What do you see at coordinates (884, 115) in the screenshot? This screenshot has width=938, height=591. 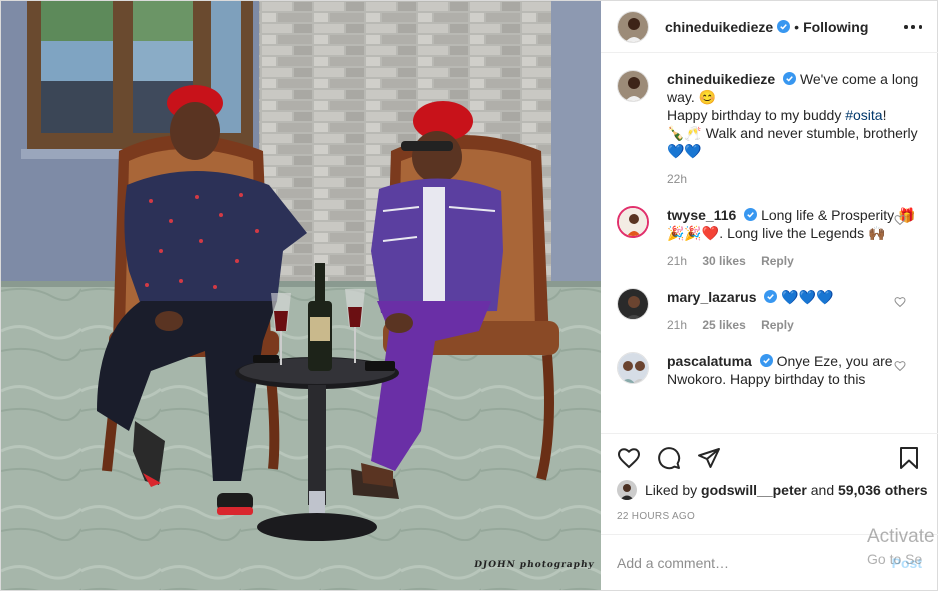 I see `caption-text-line2-suffix: !` at bounding box center [884, 115].